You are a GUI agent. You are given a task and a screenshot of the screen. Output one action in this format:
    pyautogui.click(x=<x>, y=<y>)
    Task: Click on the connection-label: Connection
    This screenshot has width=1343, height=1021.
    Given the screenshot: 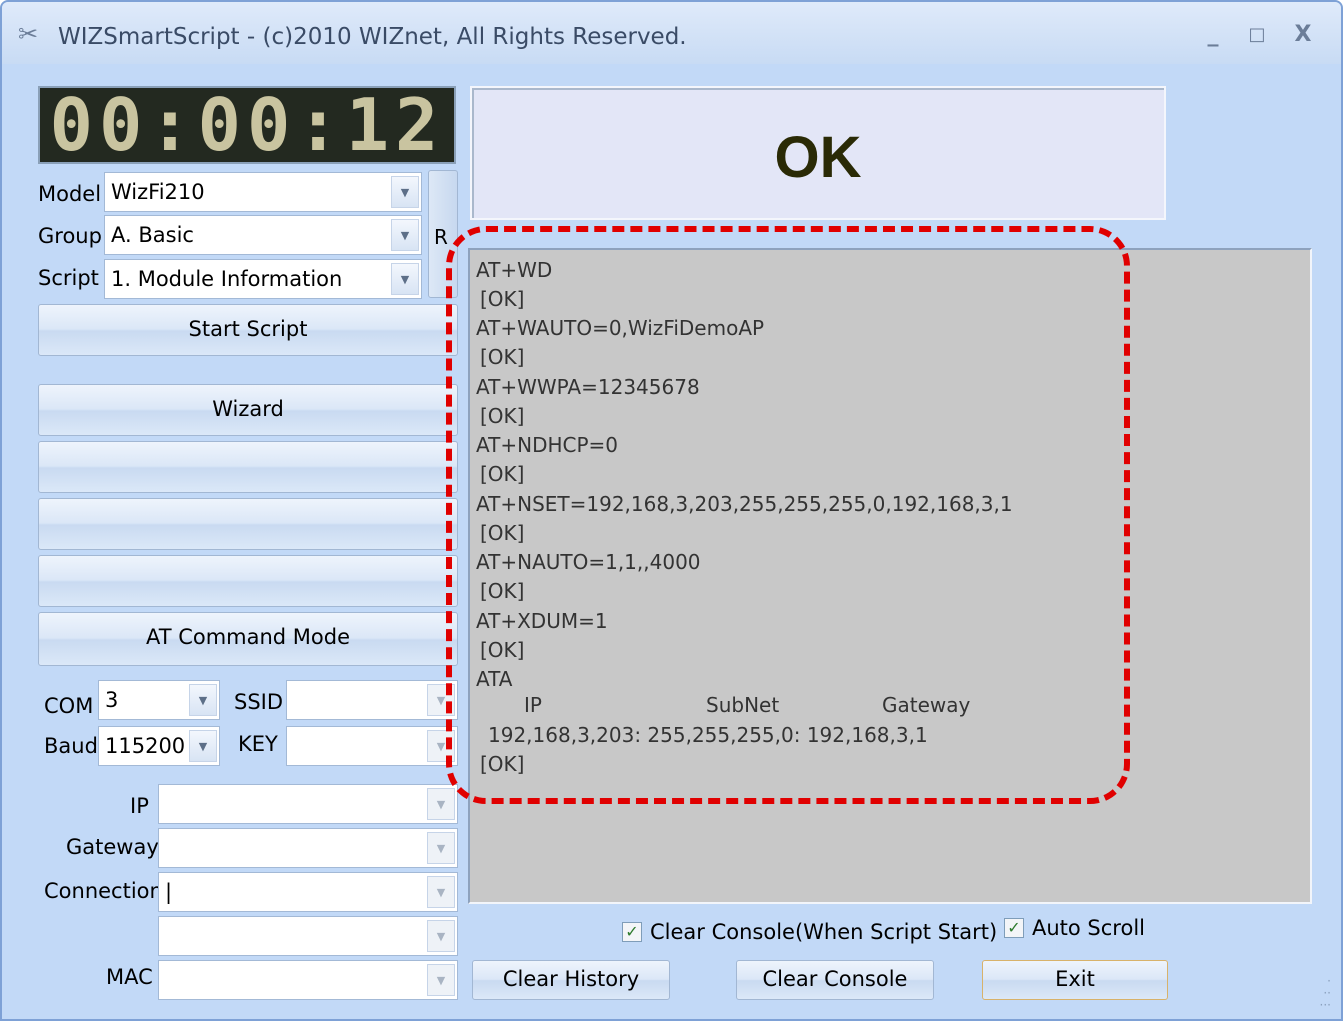 What is the action you would take?
    pyautogui.click(x=103, y=891)
    